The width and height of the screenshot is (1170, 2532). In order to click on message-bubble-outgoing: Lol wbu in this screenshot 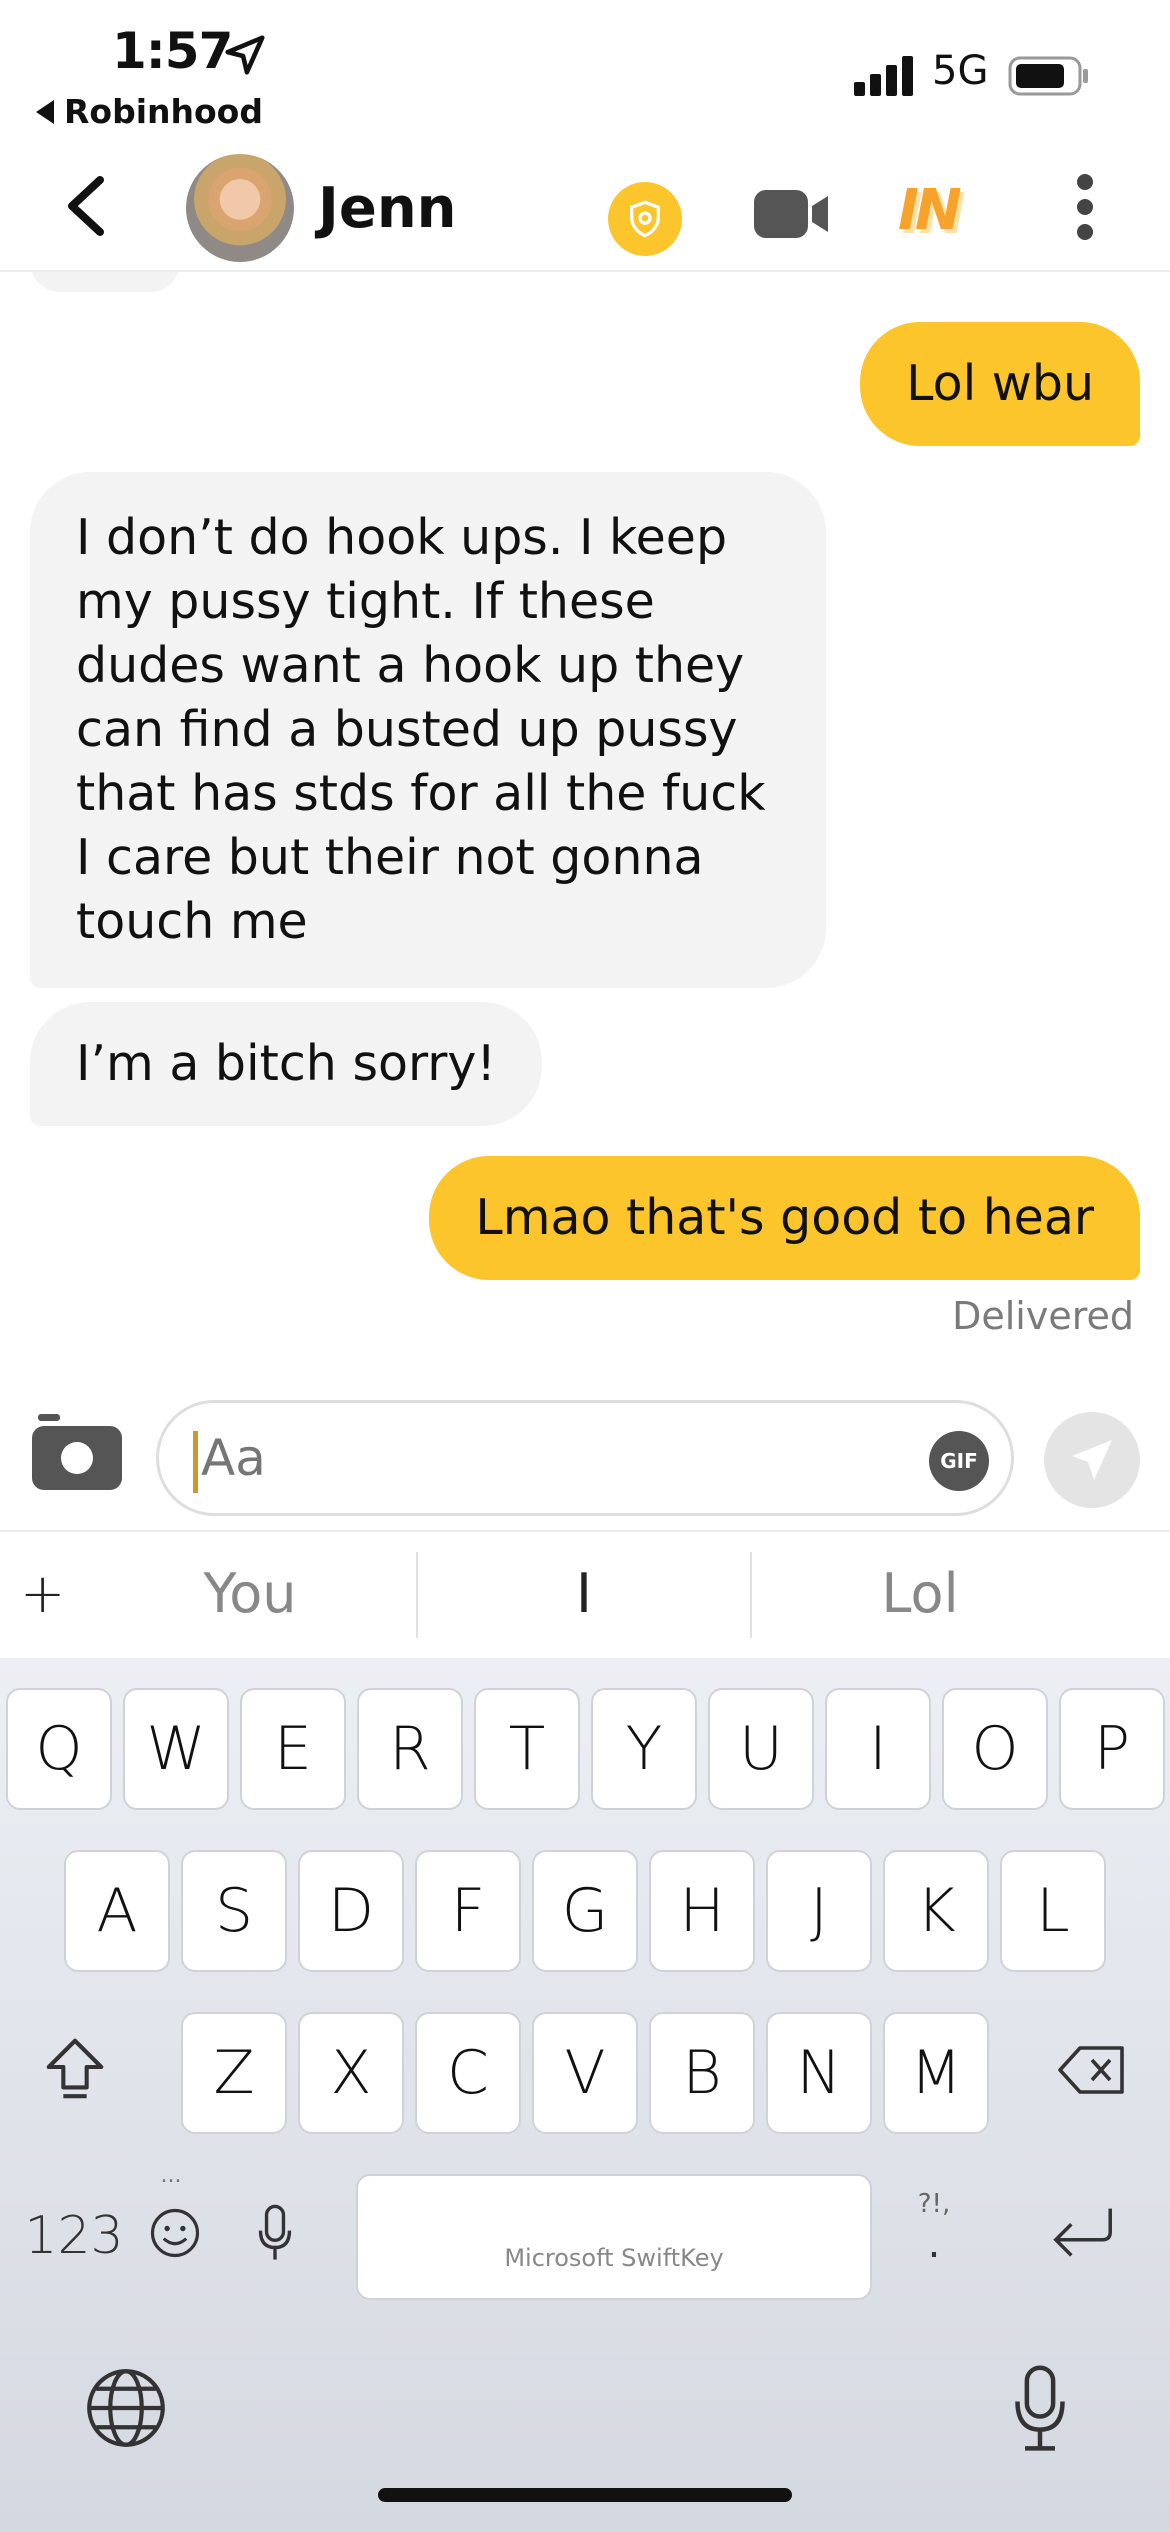, I will do `click(1000, 384)`.